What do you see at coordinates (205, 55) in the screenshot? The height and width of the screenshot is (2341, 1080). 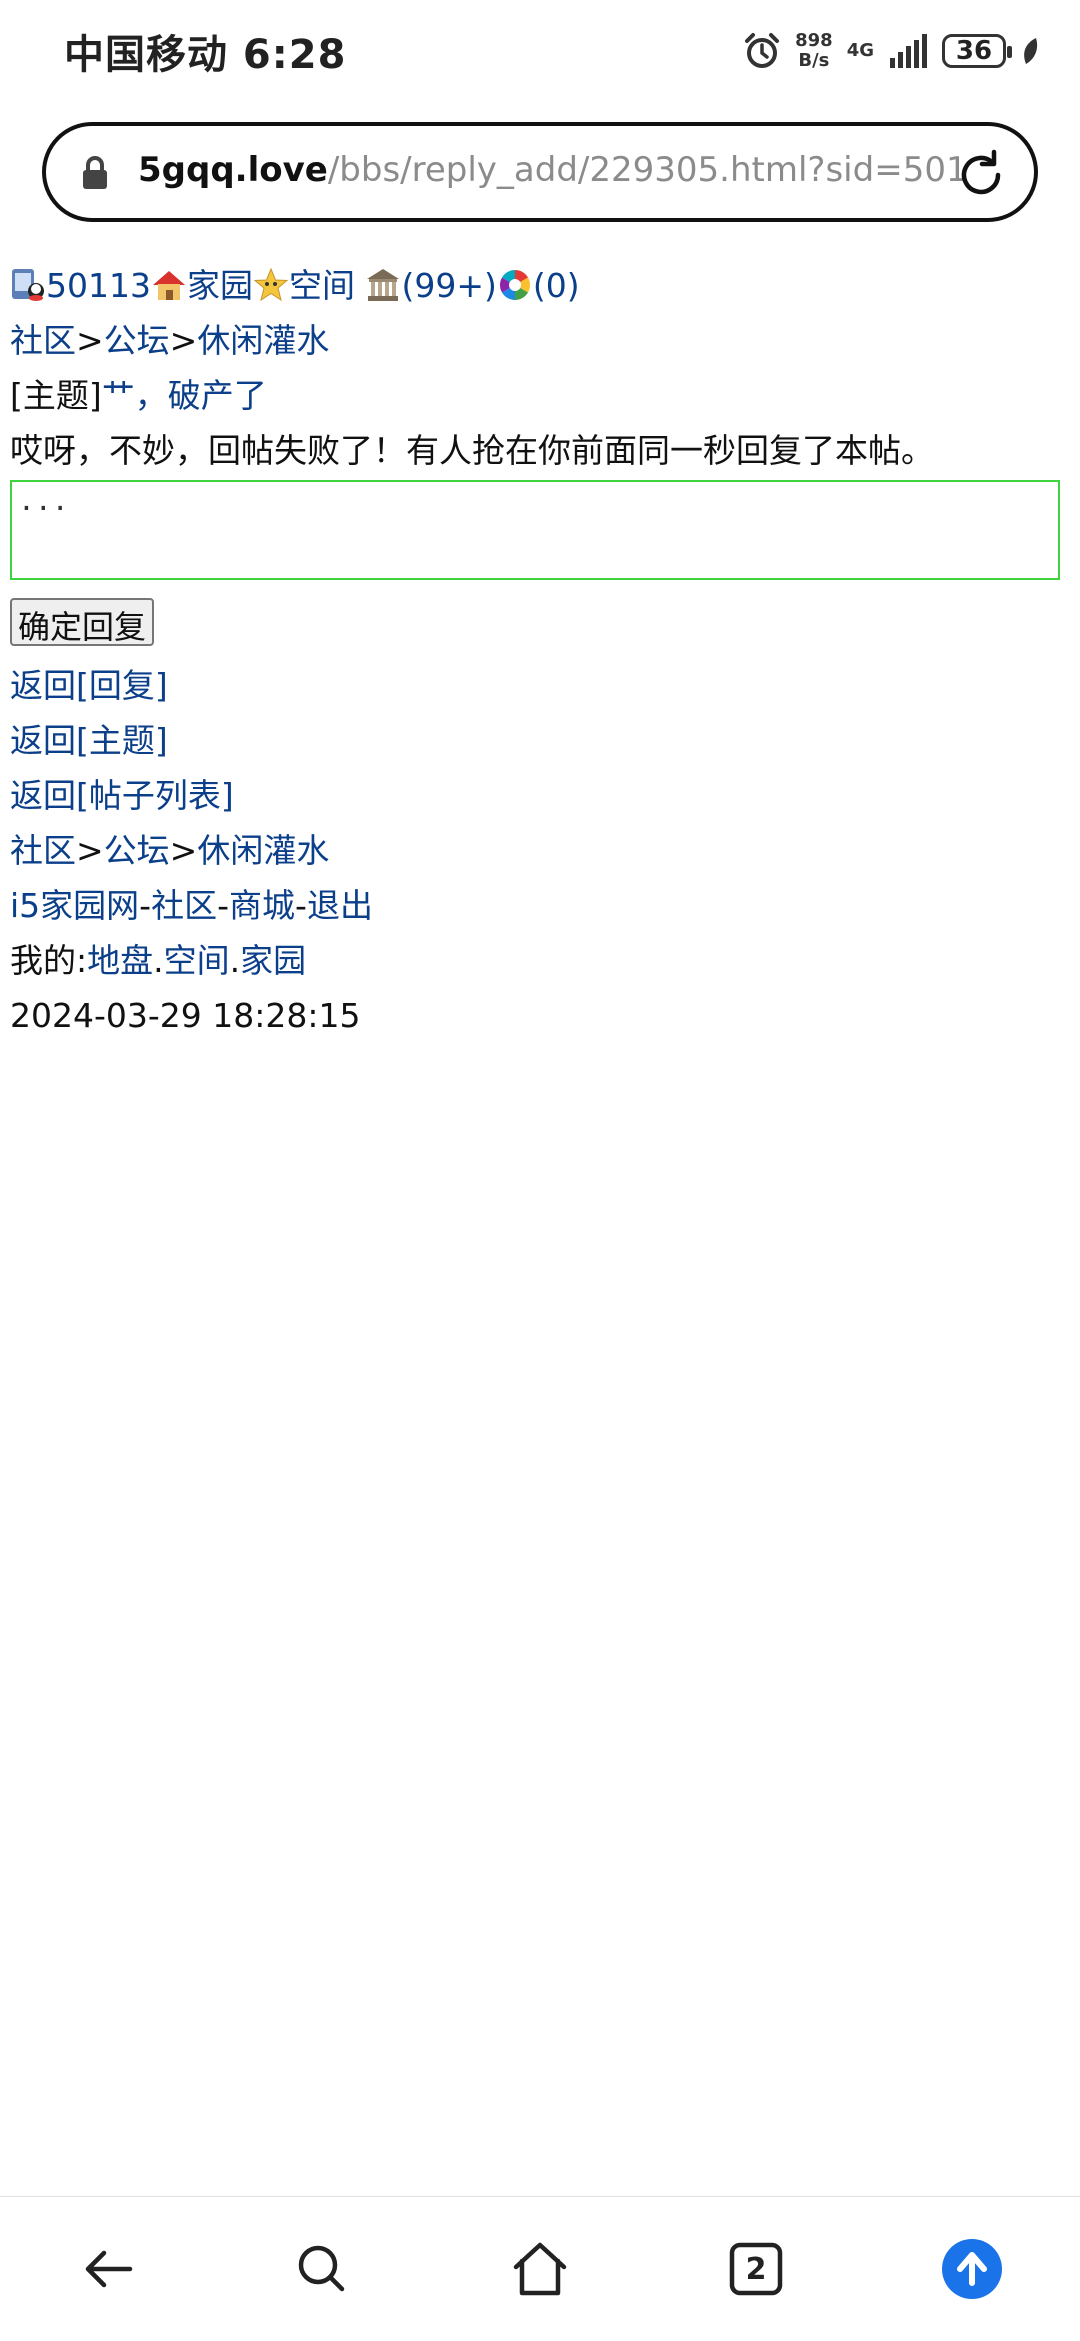 I see `carrier-time: 中国移动 6:28` at bounding box center [205, 55].